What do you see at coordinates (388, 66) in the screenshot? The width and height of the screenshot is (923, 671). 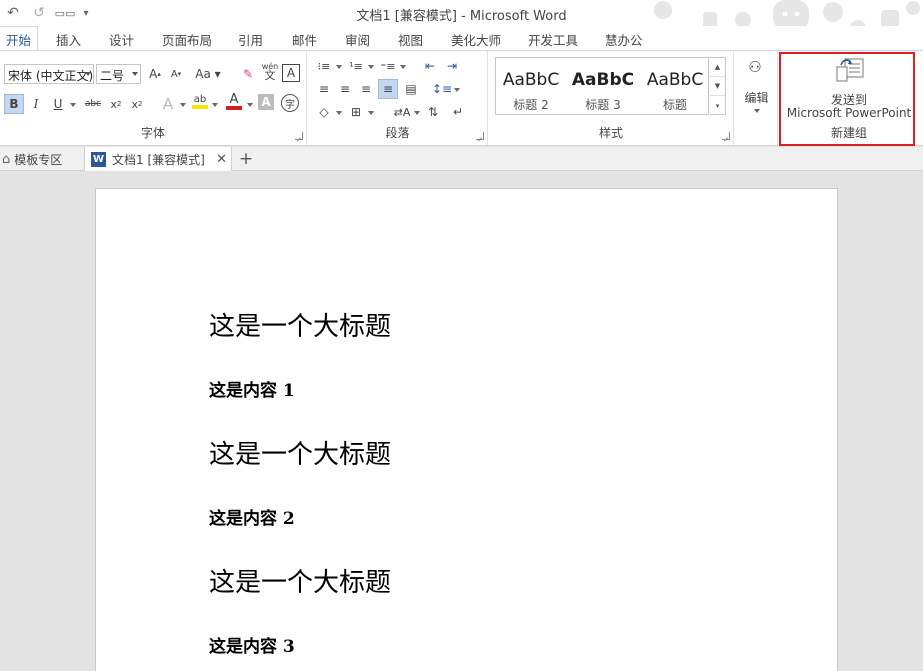 I see `multilevel-list-icon: ⁼≡` at bounding box center [388, 66].